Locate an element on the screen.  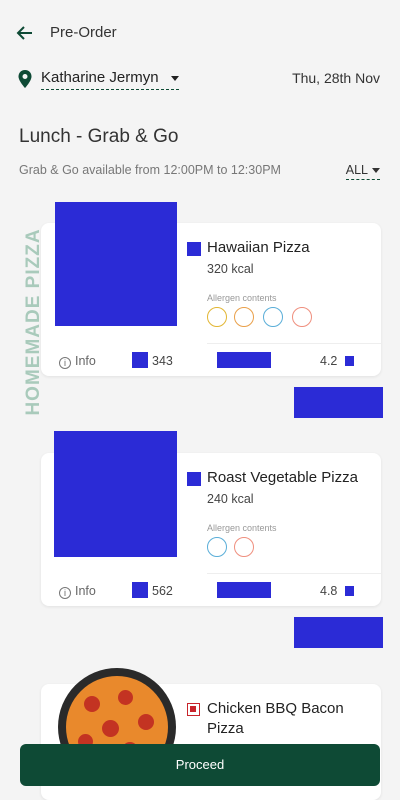
item-name: Hawaiian Pizza is located at coordinates (258, 247).